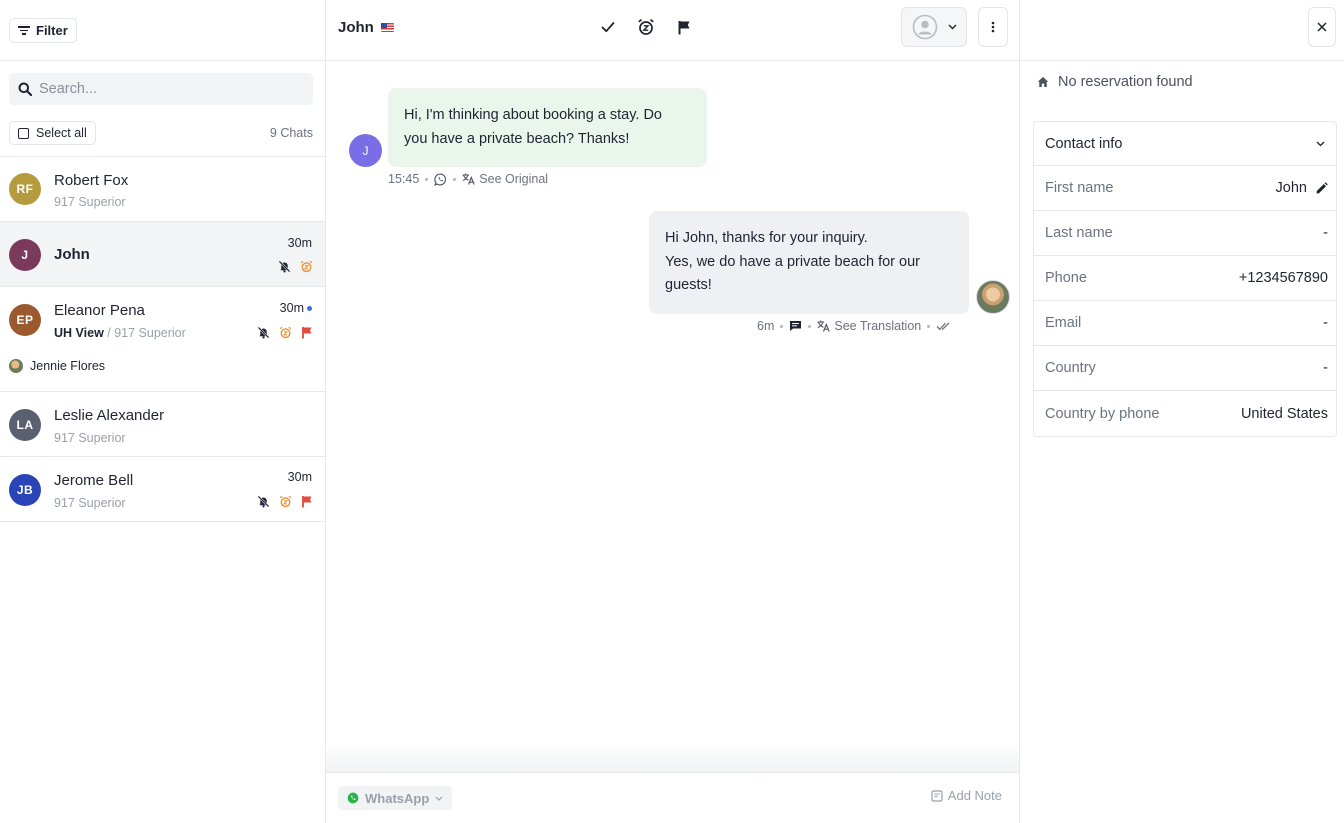  I want to click on search-box, so click(161, 89).